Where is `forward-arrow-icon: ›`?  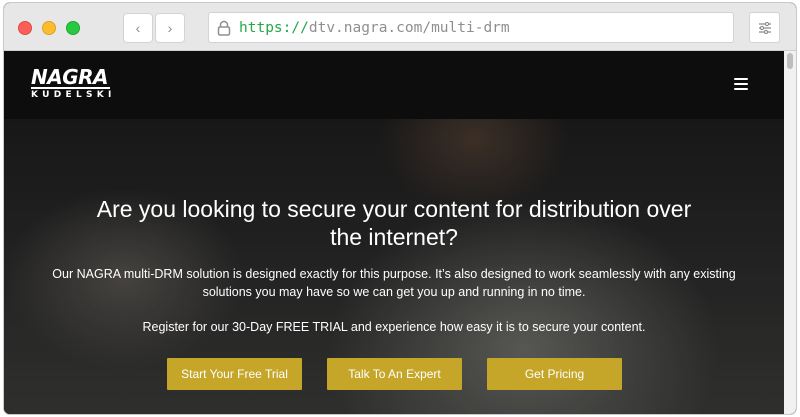
forward-arrow-icon: › is located at coordinates (170, 28).